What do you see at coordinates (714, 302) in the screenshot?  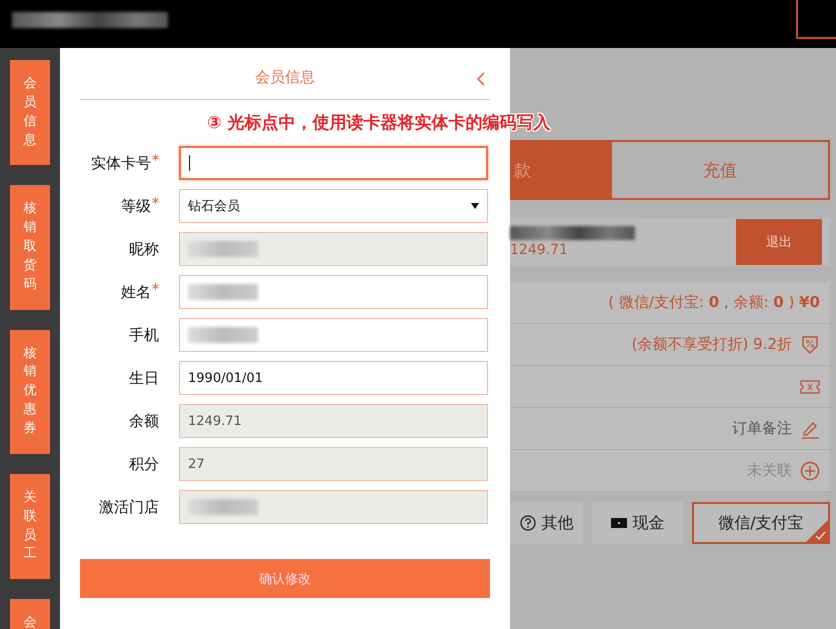 I see `row-text: ( 微信/支付宝: 0 , 余额: 0 ) ¥0` at bounding box center [714, 302].